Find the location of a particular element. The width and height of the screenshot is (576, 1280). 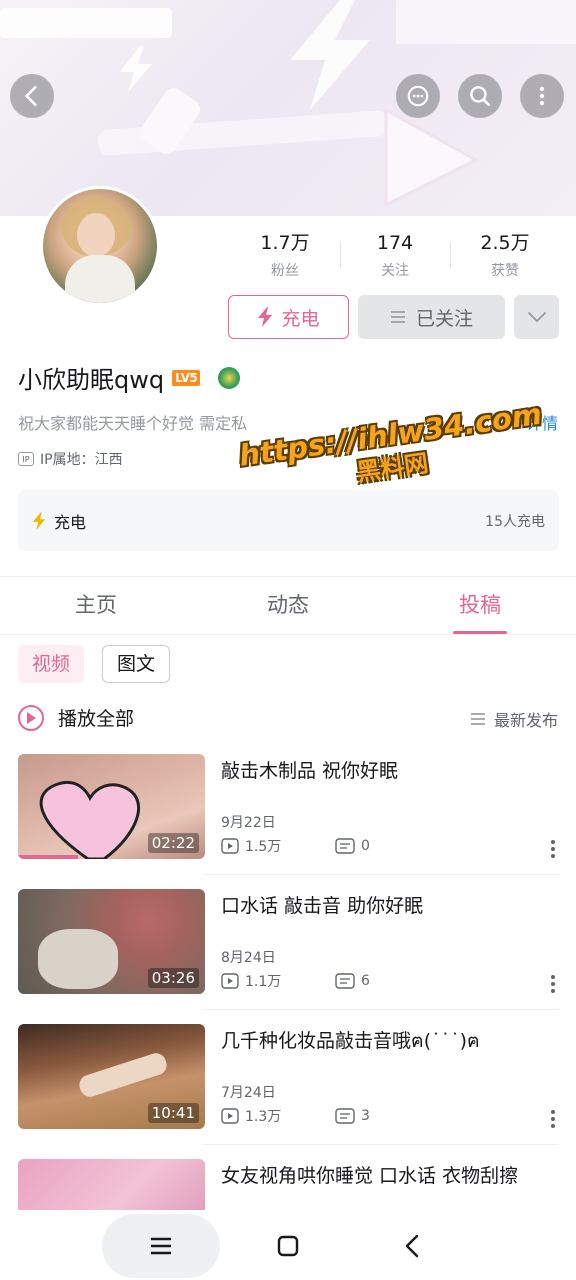

home-icon is located at coordinates (288, 1246).